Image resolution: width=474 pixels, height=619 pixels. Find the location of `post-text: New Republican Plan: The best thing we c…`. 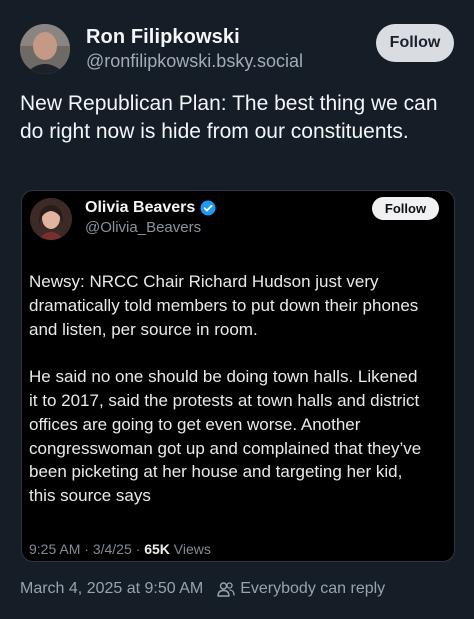

post-text: New Republican Plan: The best thing we c… is located at coordinates (229, 117).